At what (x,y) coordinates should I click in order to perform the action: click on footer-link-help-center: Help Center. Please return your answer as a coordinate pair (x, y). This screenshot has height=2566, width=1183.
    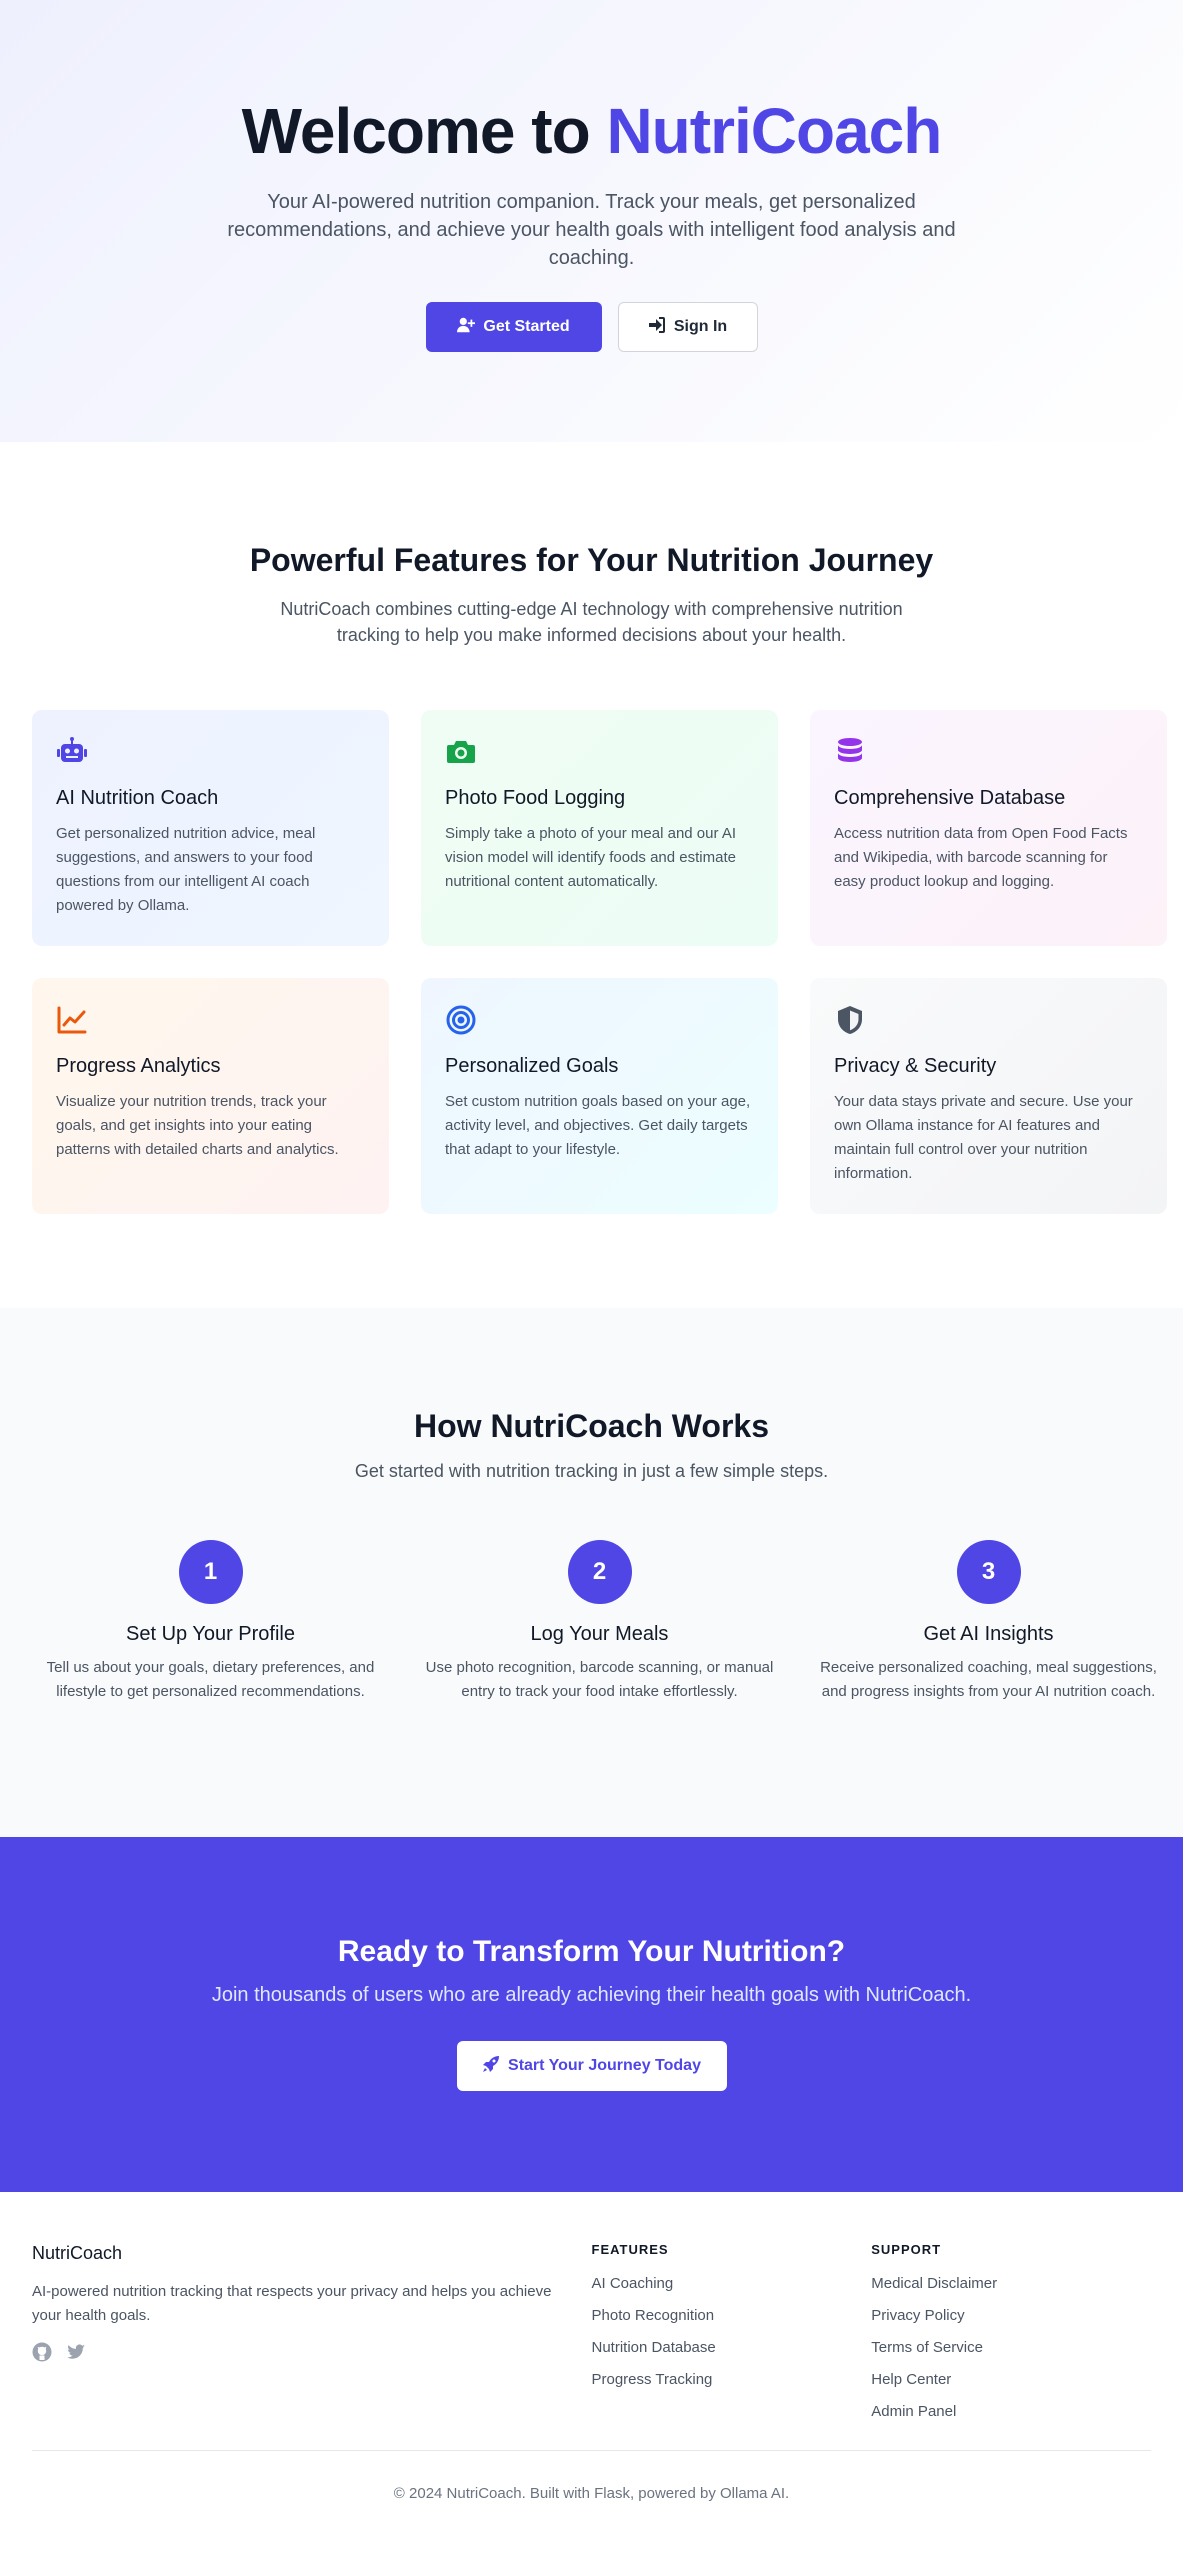
    Looking at the image, I should click on (1011, 2380).